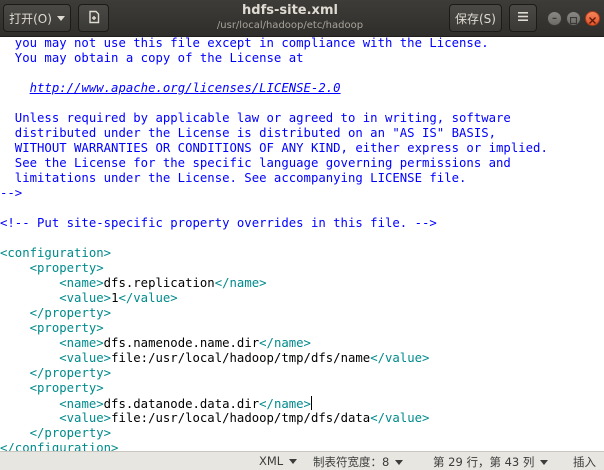  I want to click on close-button, so click(592, 18).